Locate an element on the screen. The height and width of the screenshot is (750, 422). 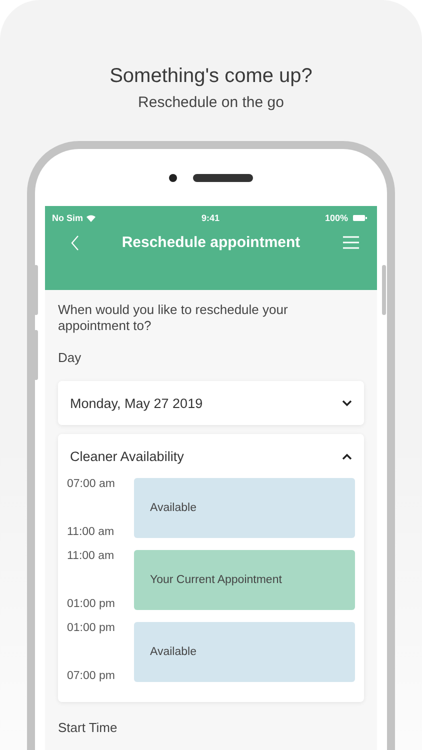
start-time-label: Start Time is located at coordinates (88, 727).